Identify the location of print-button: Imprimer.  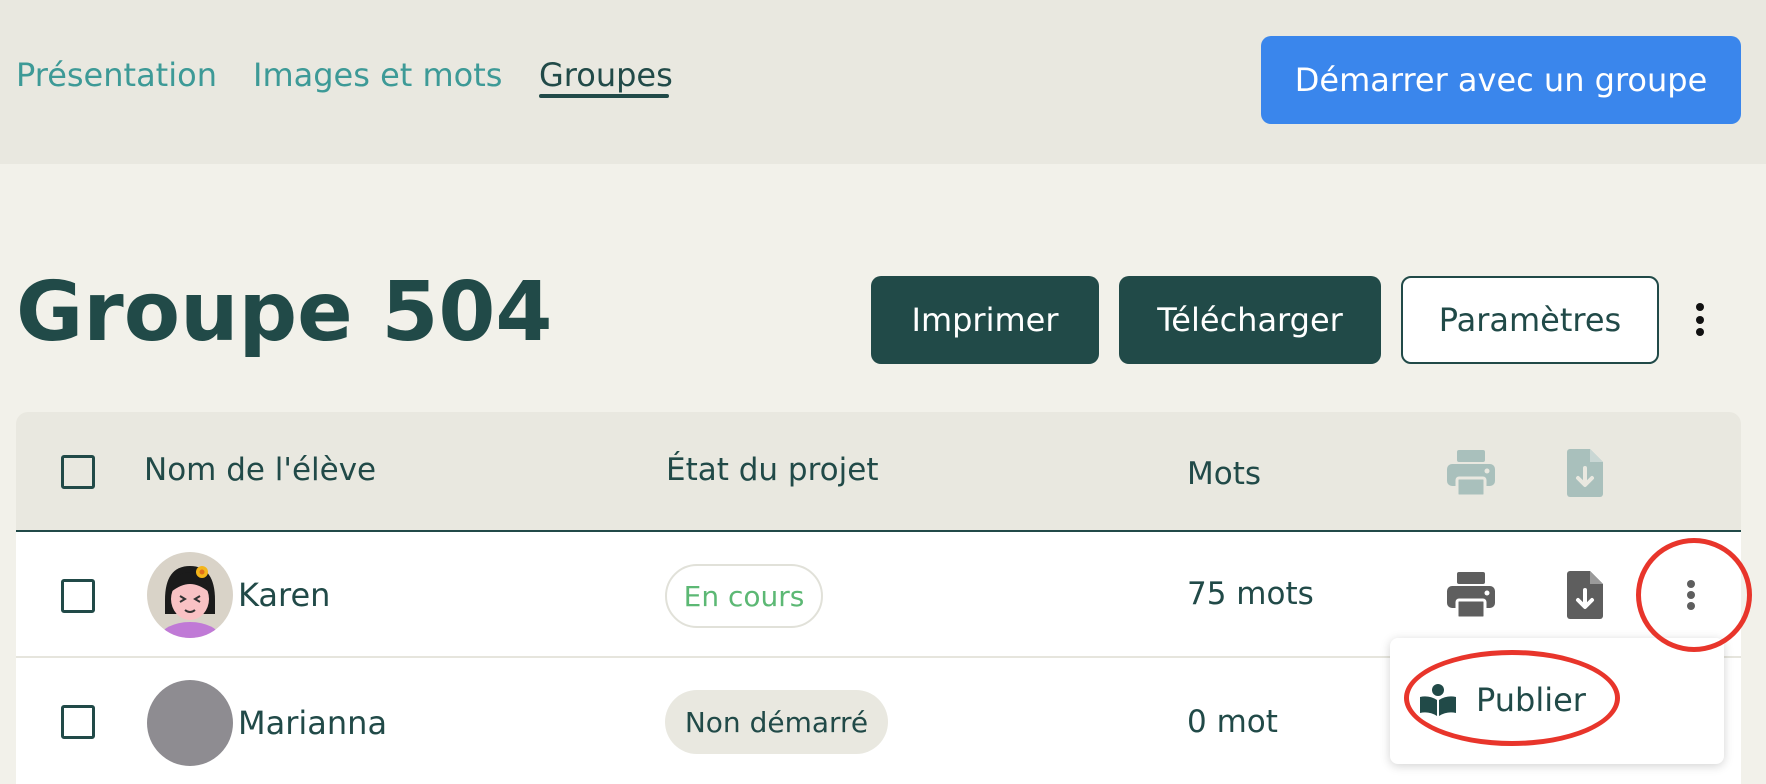
(985, 320).